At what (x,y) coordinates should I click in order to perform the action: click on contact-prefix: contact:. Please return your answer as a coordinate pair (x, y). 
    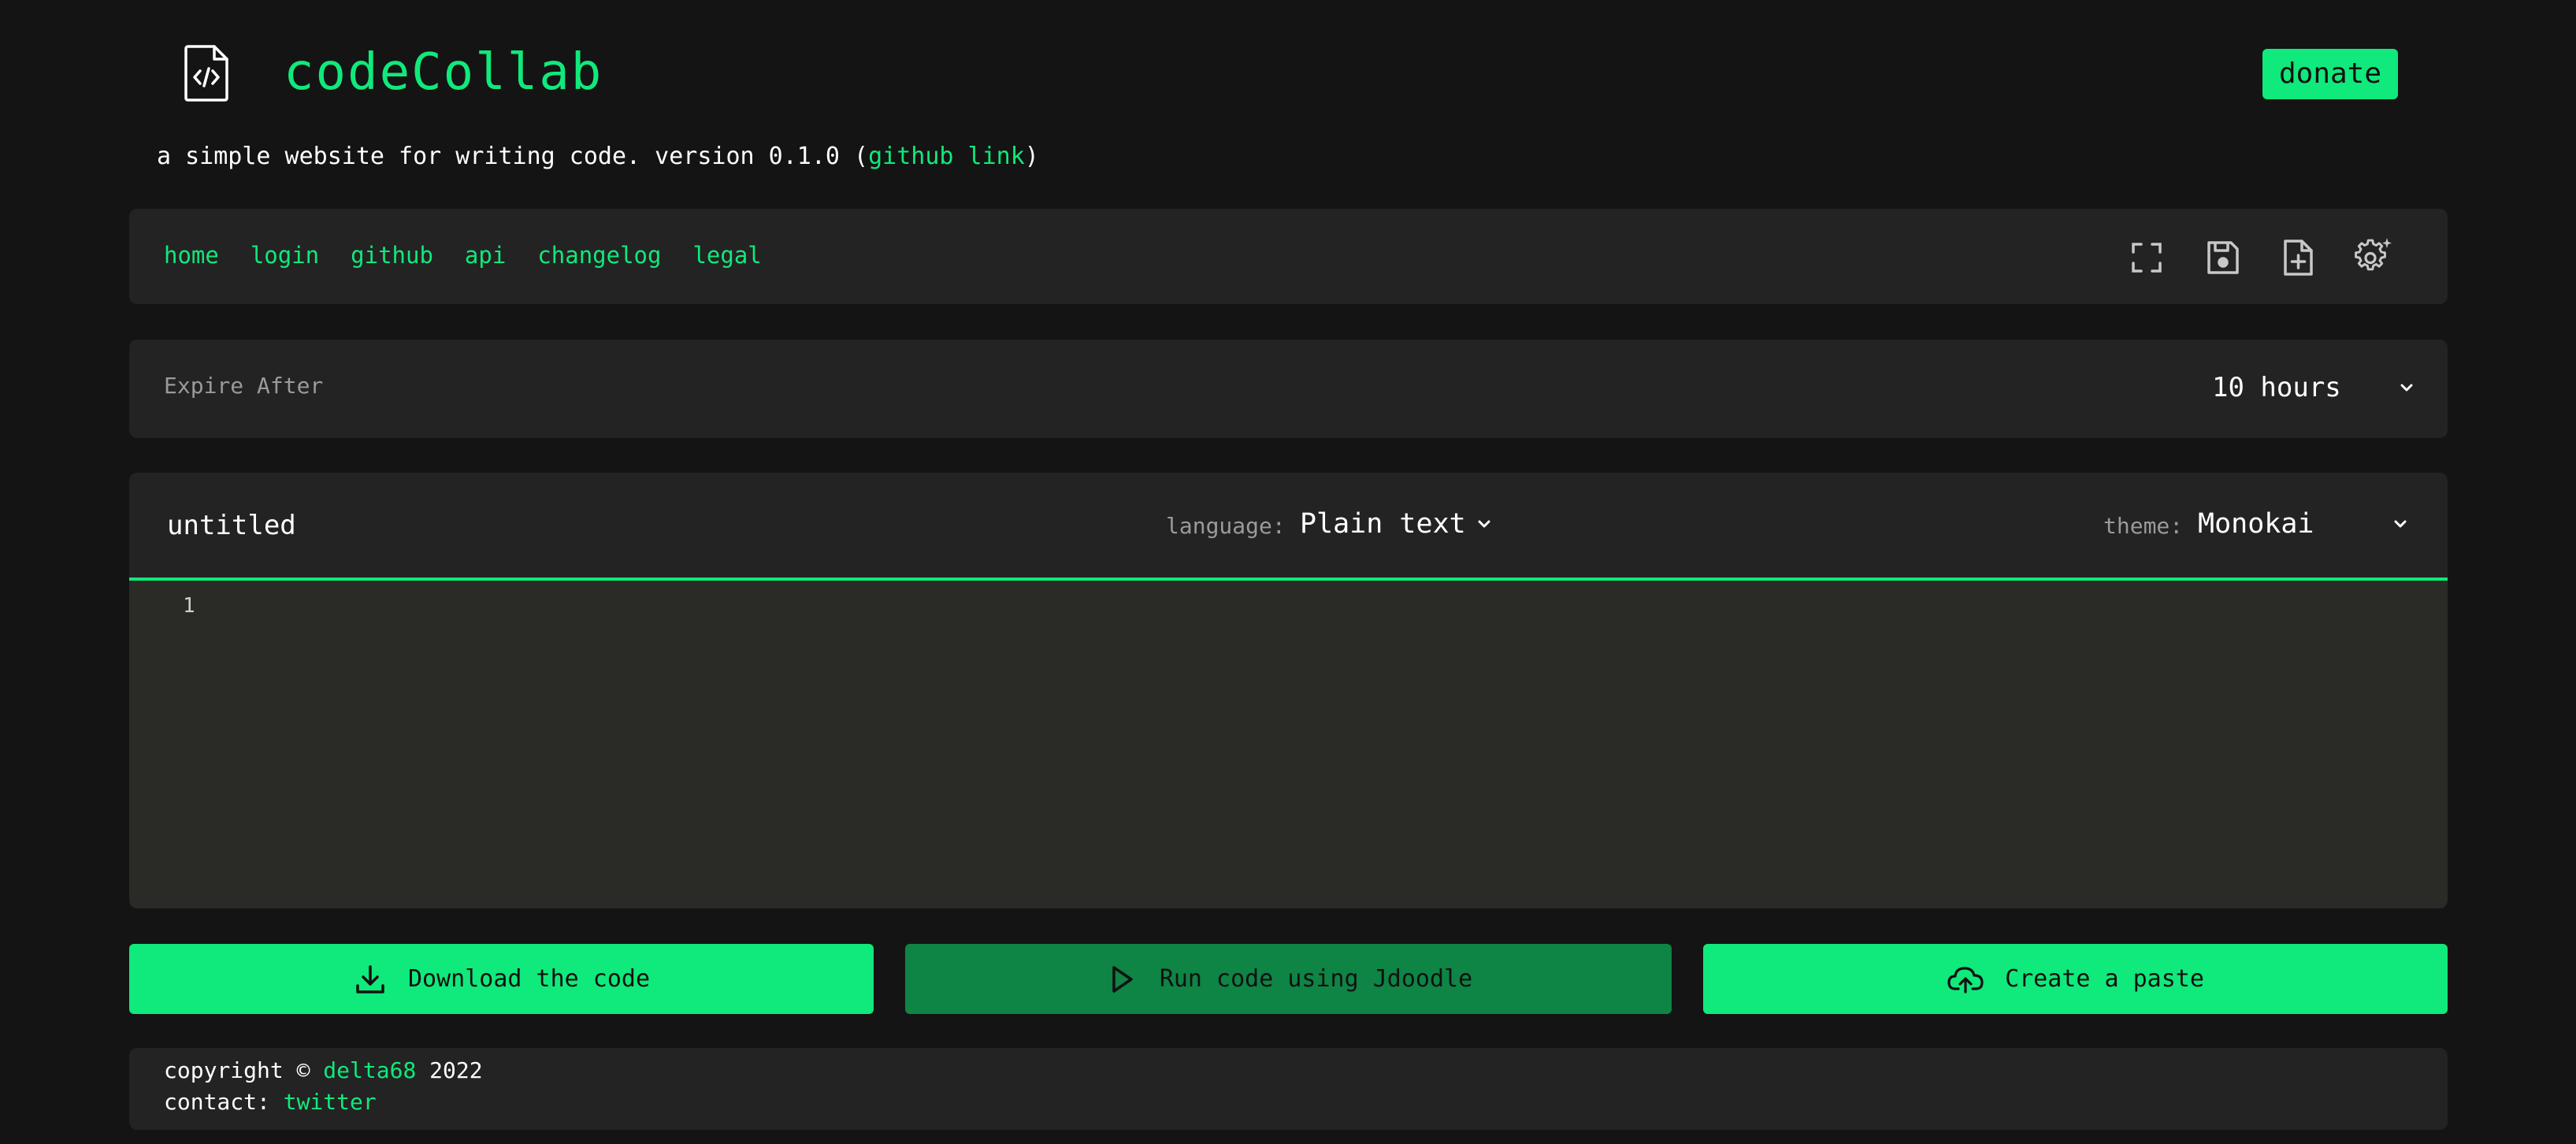
    Looking at the image, I should click on (224, 1102).